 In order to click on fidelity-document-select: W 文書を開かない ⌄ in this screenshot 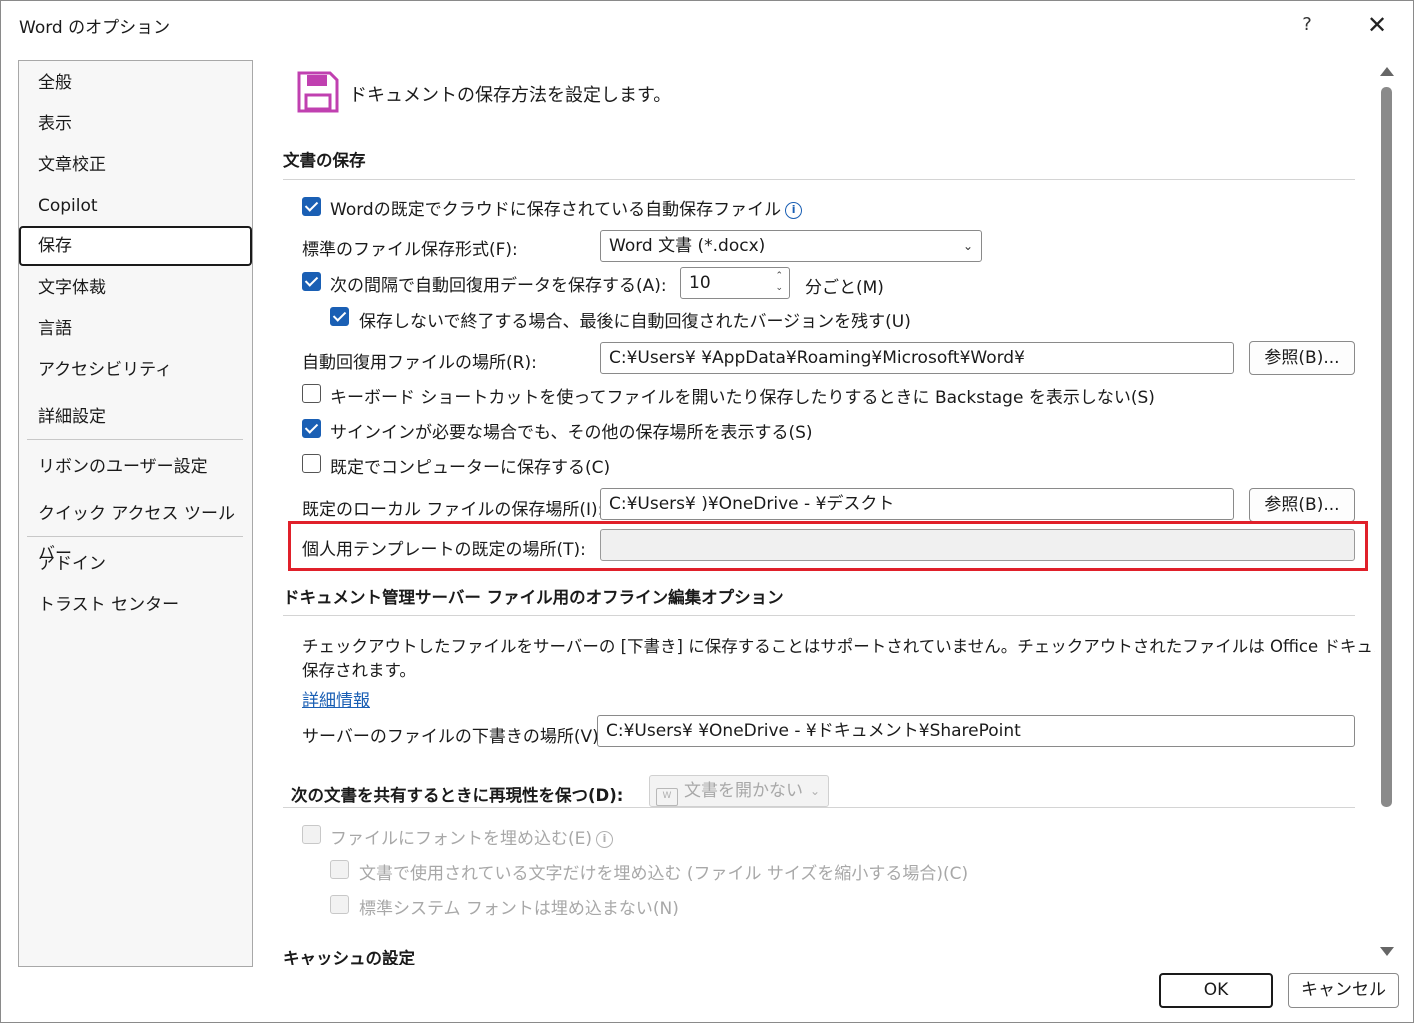, I will do `click(739, 791)`.